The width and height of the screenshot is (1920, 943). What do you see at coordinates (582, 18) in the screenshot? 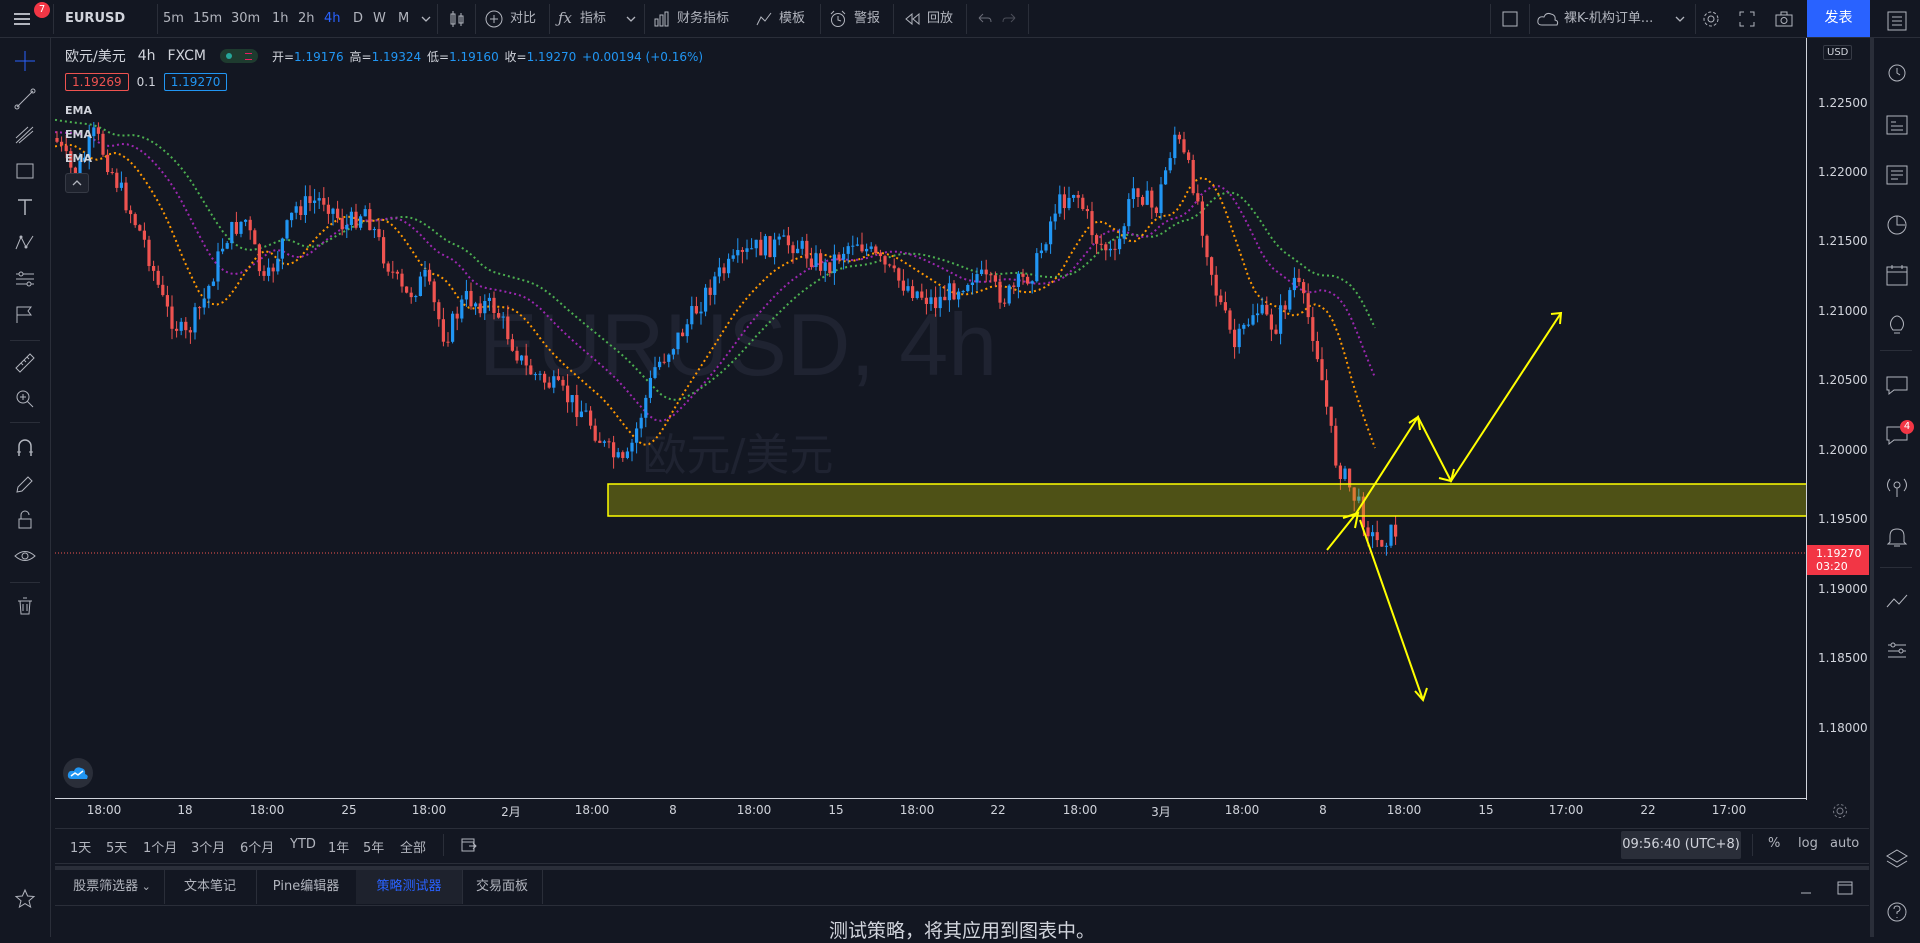
I see `indicators-button: ƒx 指标` at bounding box center [582, 18].